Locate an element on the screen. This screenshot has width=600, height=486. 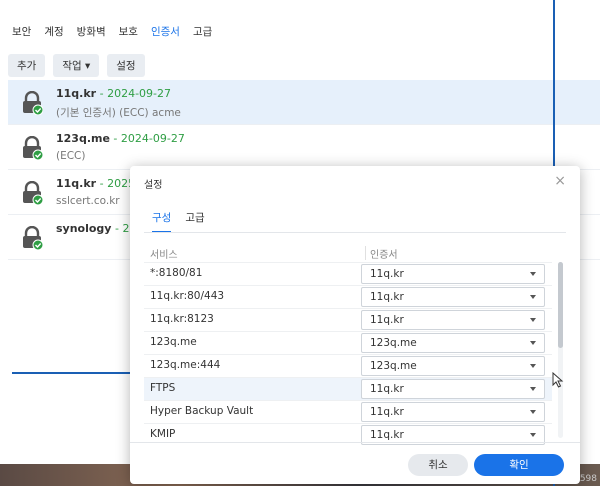
column-header-certificate: 인증서 is located at coordinates (384, 253).